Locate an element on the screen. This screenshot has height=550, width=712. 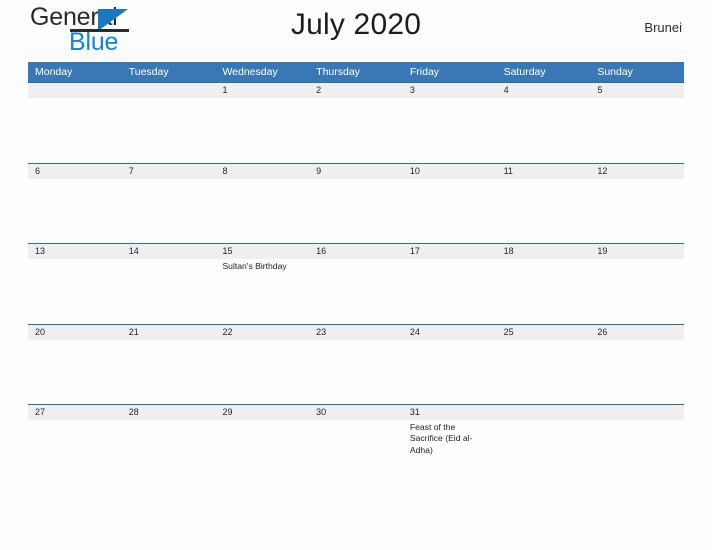
day-number: 7 is located at coordinates (169, 171).